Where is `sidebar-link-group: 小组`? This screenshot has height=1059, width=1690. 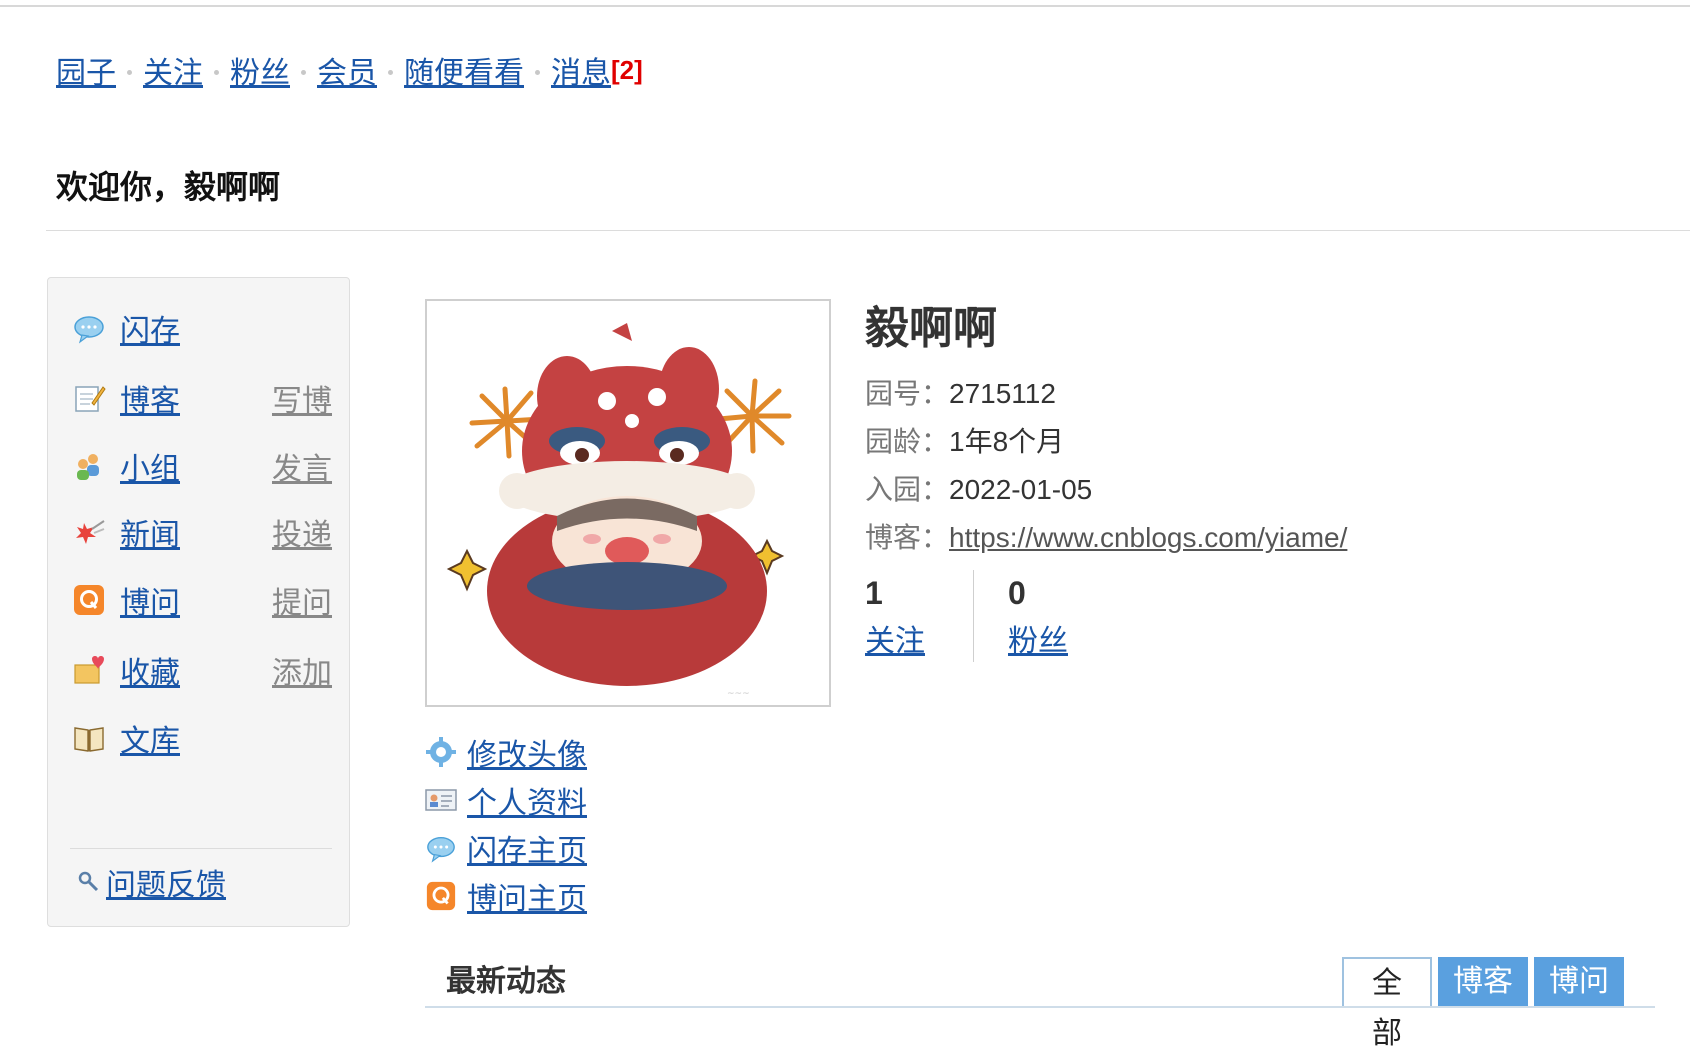
sidebar-link-group: 小组 is located at coordinates (150, 466).